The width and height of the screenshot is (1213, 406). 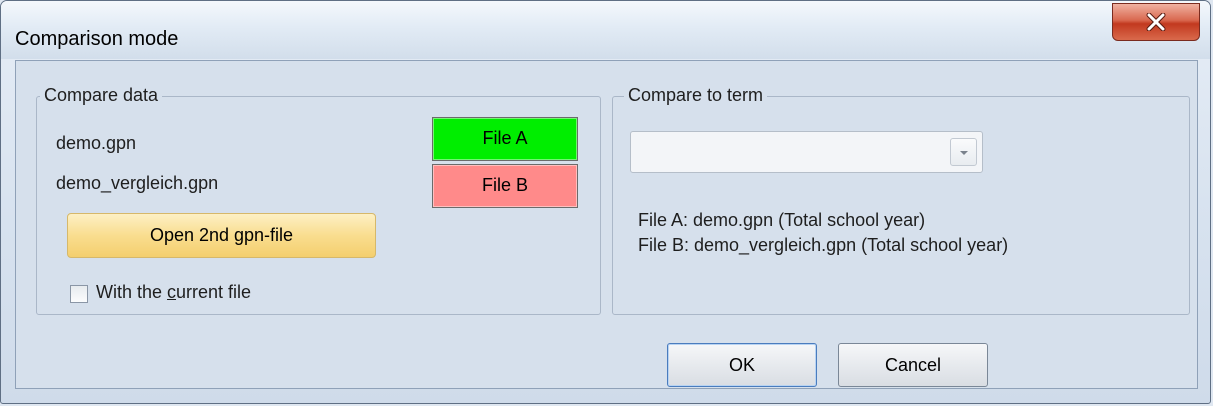 What do you see at coordinates (696, 95) in the screenshot?
I see `compare-to-term-legend: Compare to term` at bounding box center [696, 95].